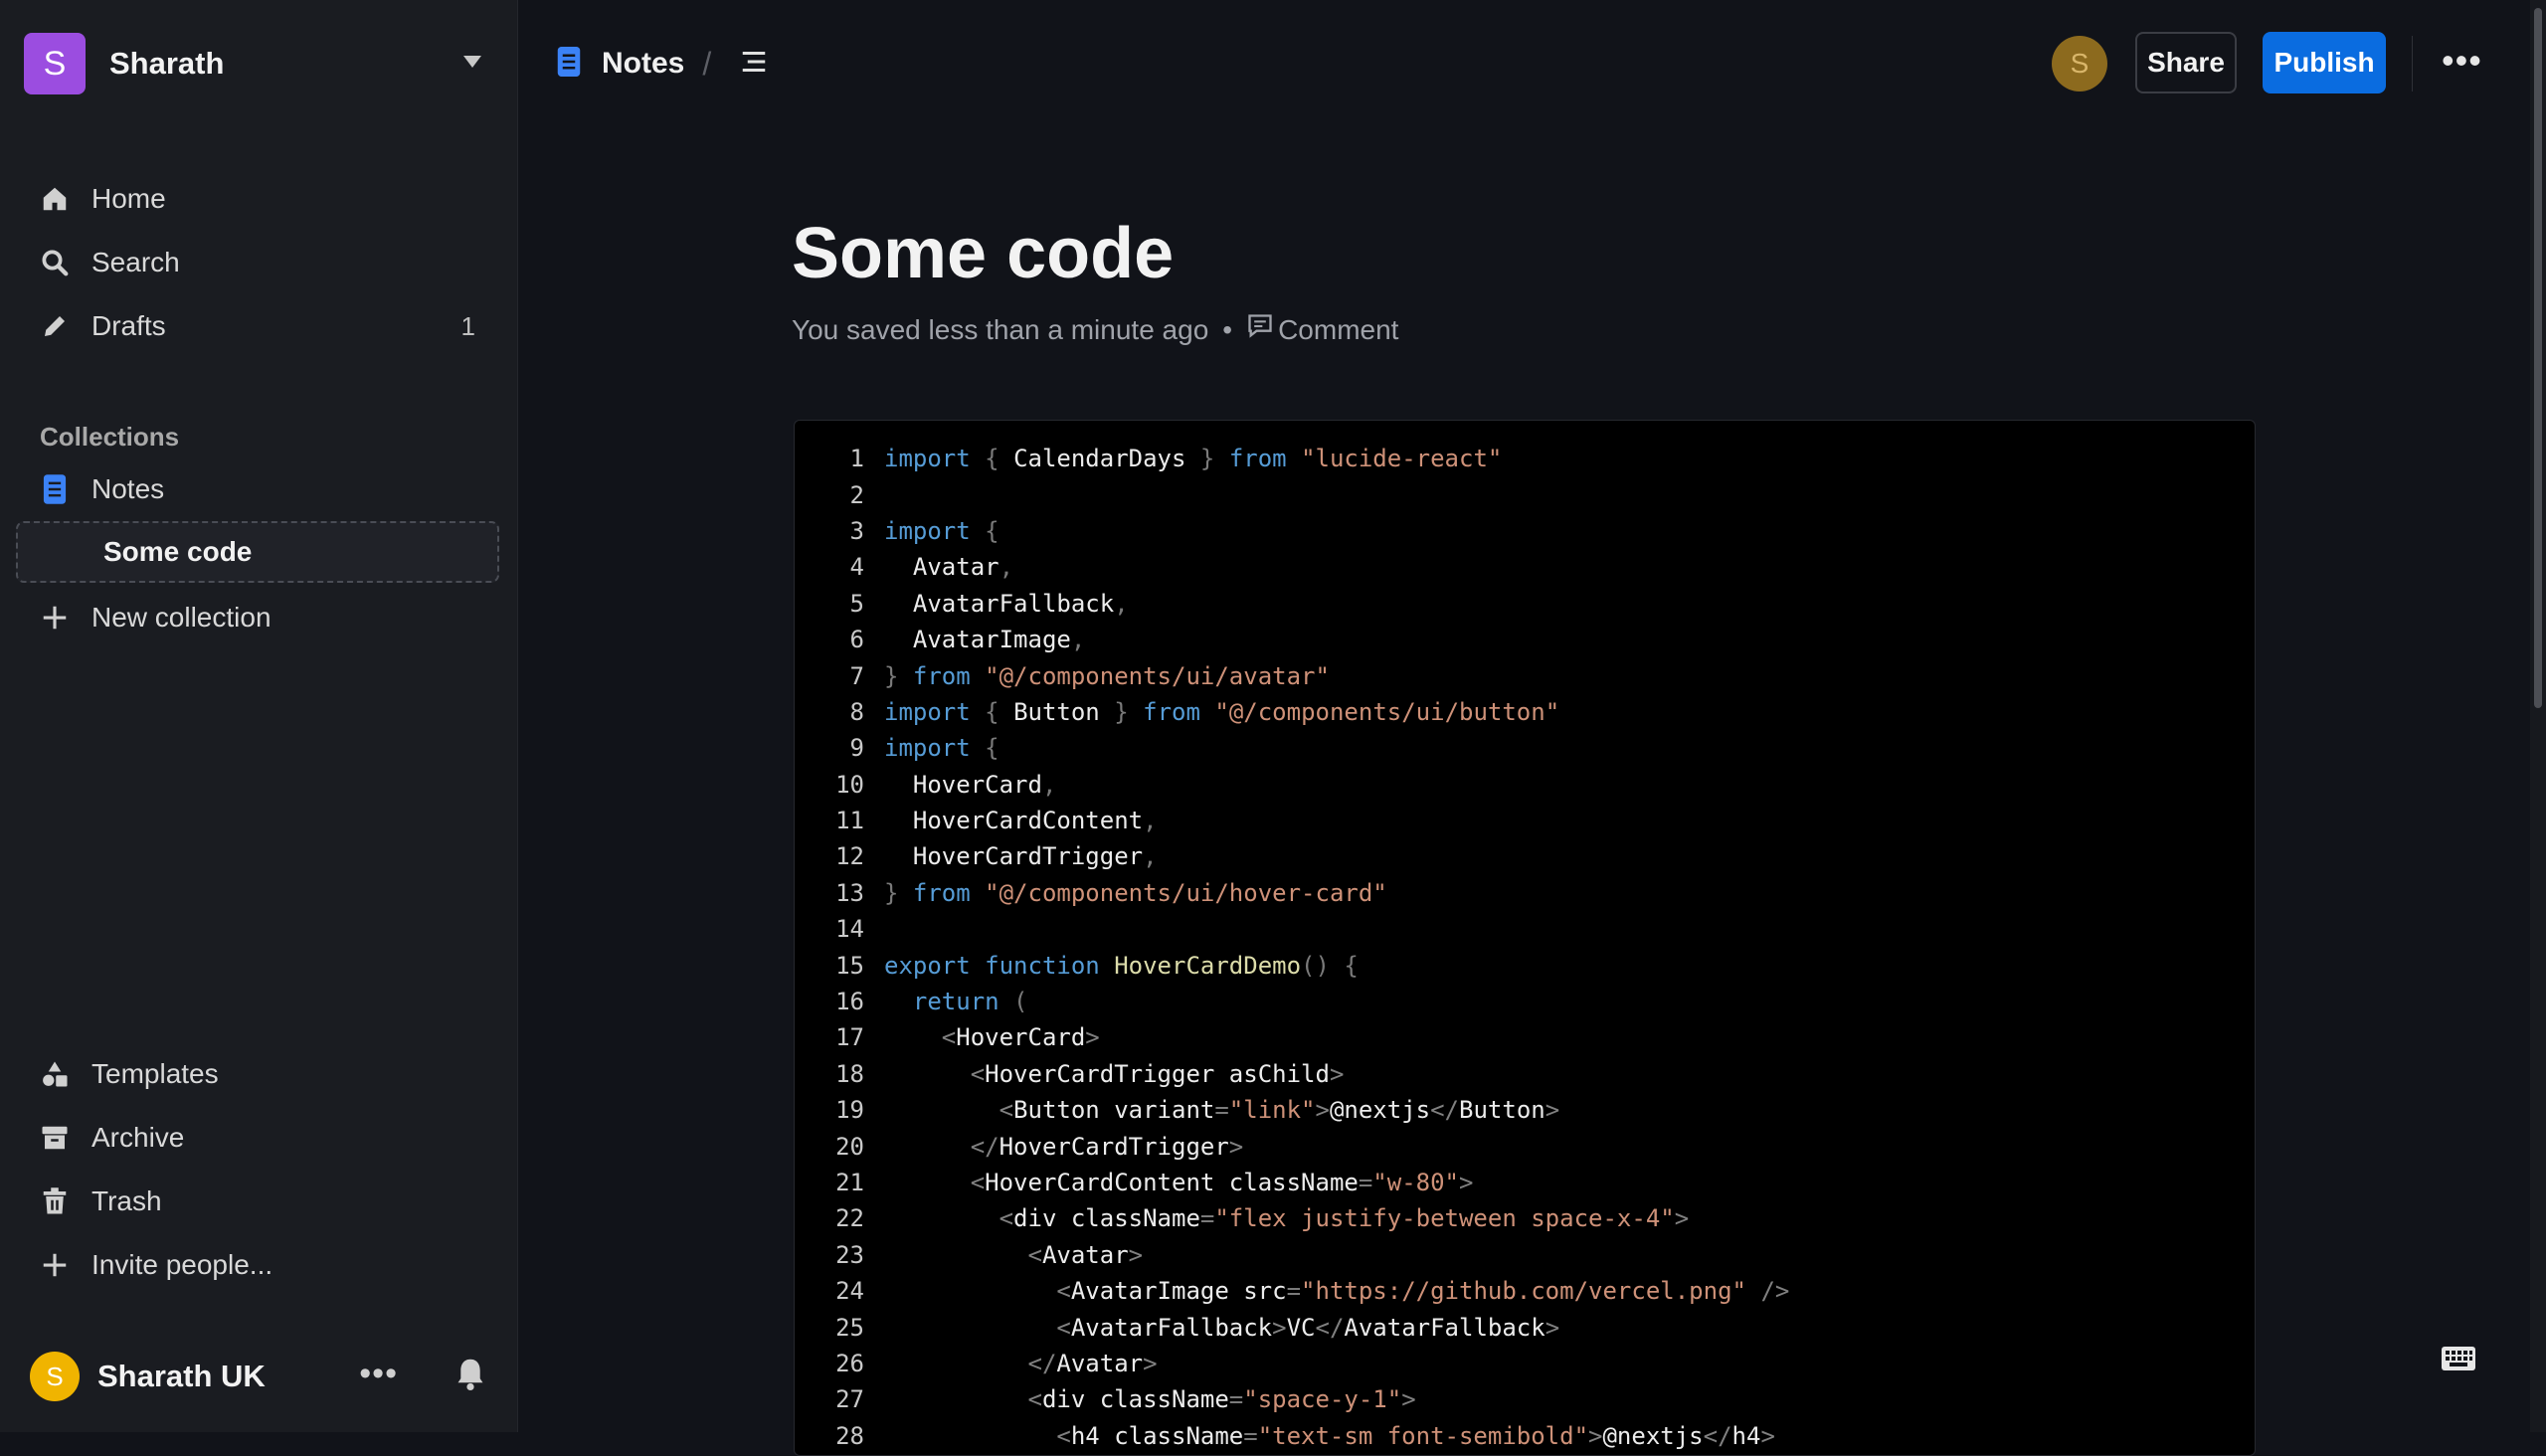 Image resolution: width=2546 pixels, height=1456 pixels. What do you see at coordinates (472, 62) in the screenshot?
I see `caret-down-icon` at bounding box center [472, 62].